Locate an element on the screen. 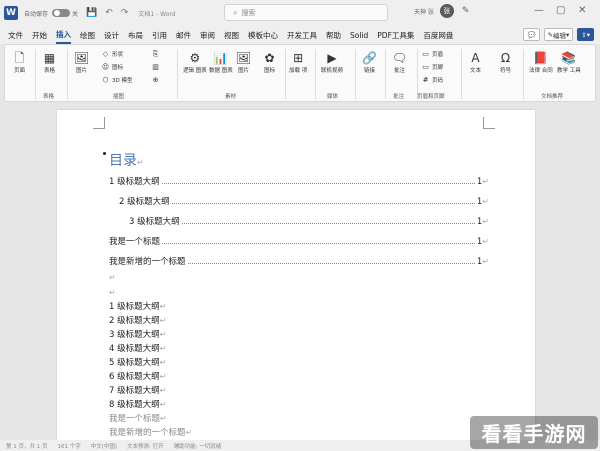 This screenshot has height=451, width=600. tab-design: 设计 is located at coordinates (111, 35).